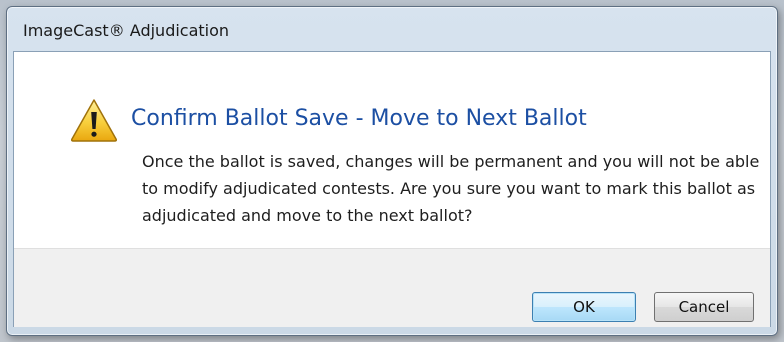  I want to click on title-bar: ImageCast® Adjudication, so click(392, 29).